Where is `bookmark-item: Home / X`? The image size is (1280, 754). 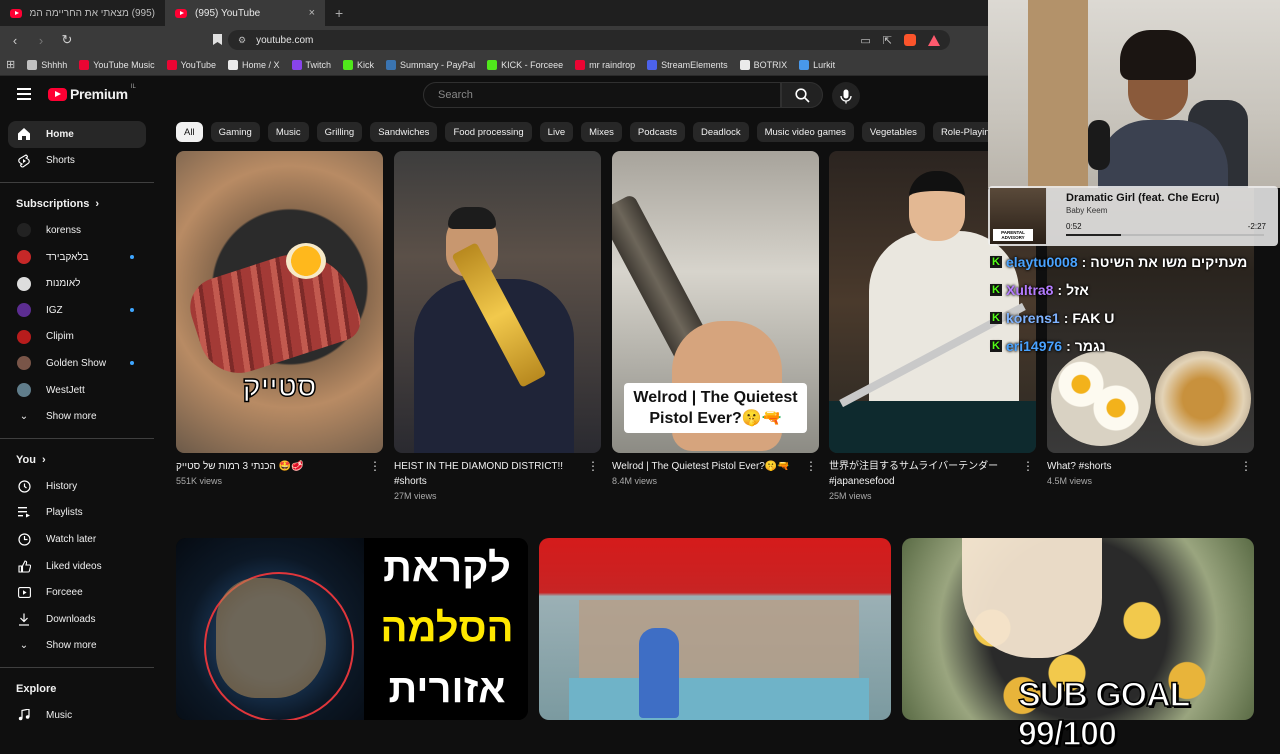
bookmark-item: Home / X is located at coordinates (254, 64).